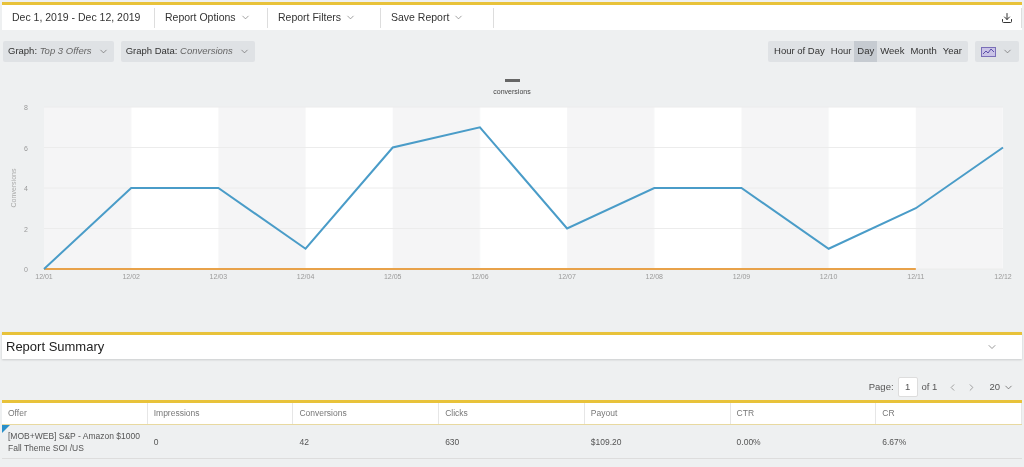 This screenshot has width=1024, height=467. I want to click on table-cell-text: 0.00%, so click(748, 442).